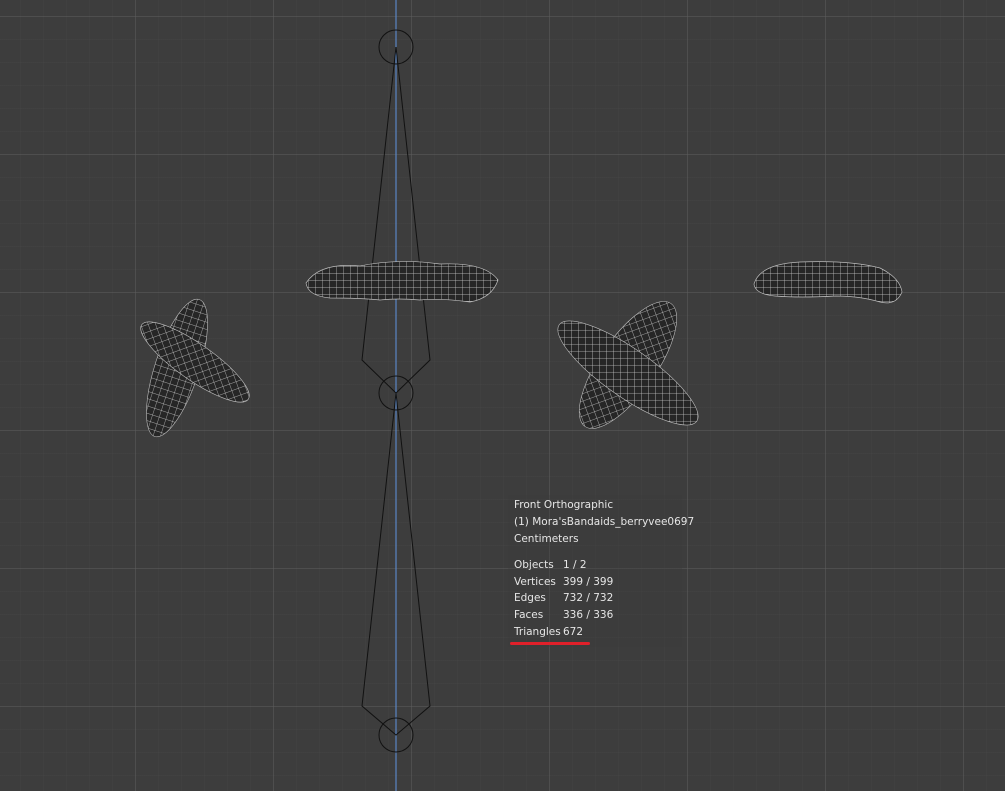  I want to click on stat-label: Faces, so click(529, 615).